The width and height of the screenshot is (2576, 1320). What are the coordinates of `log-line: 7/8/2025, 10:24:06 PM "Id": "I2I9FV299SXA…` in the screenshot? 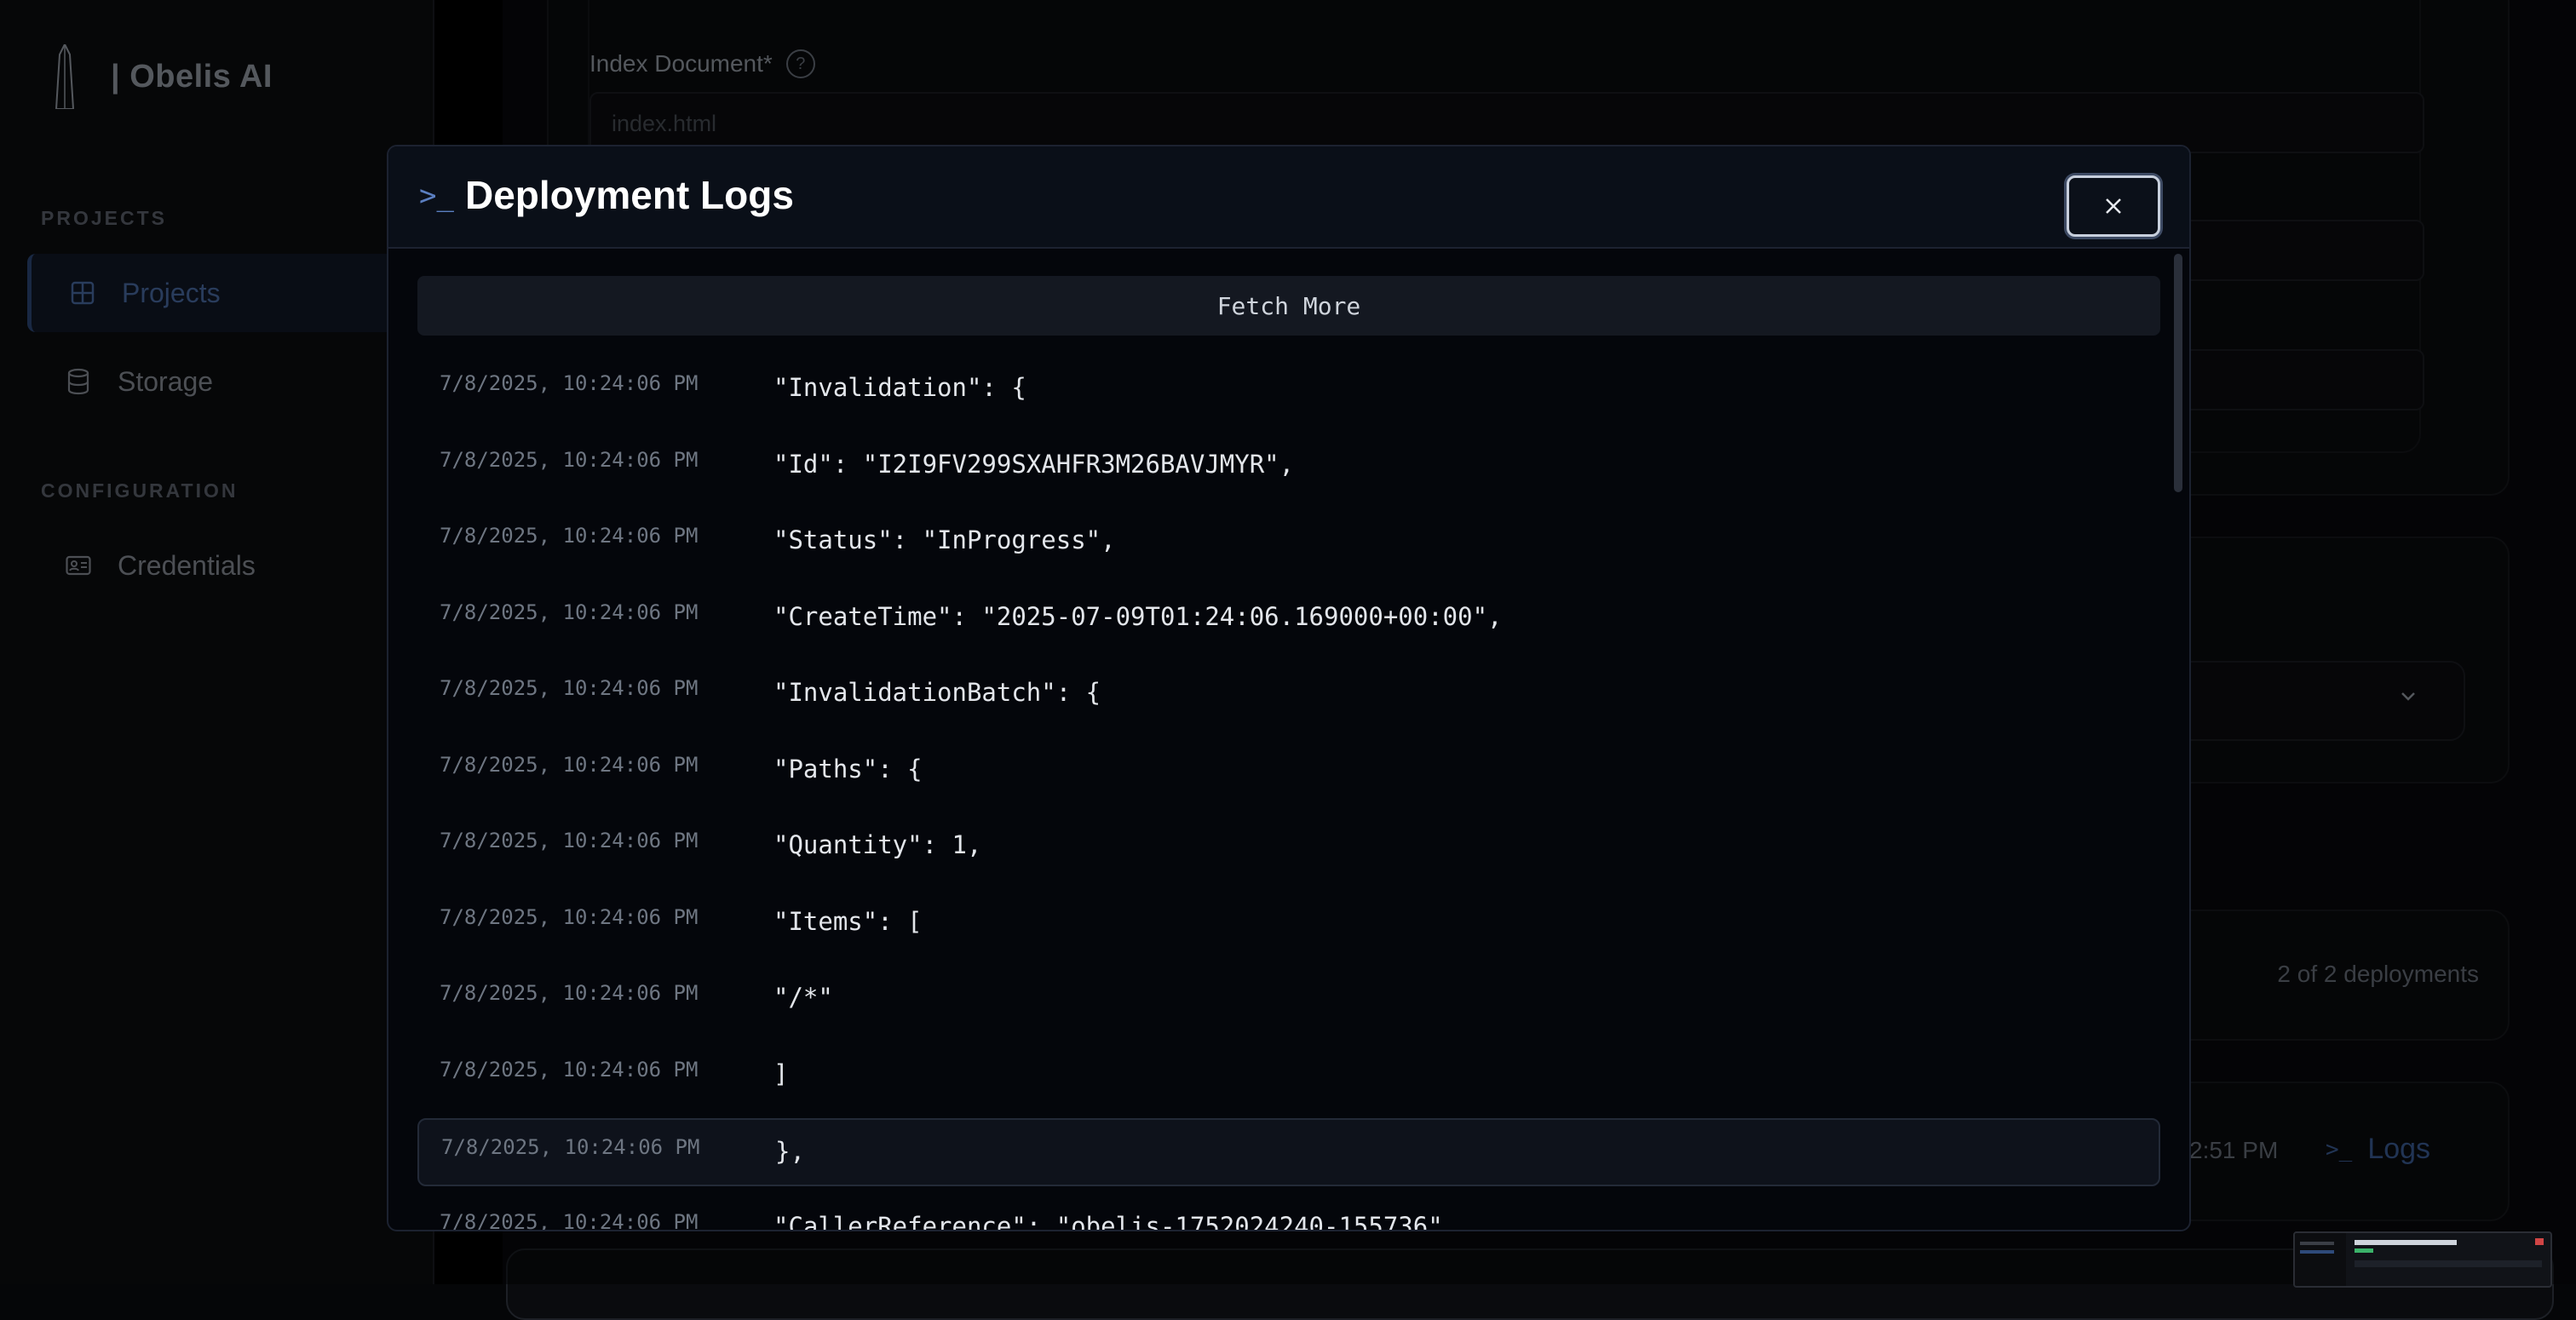 It's located at (1288, 467).